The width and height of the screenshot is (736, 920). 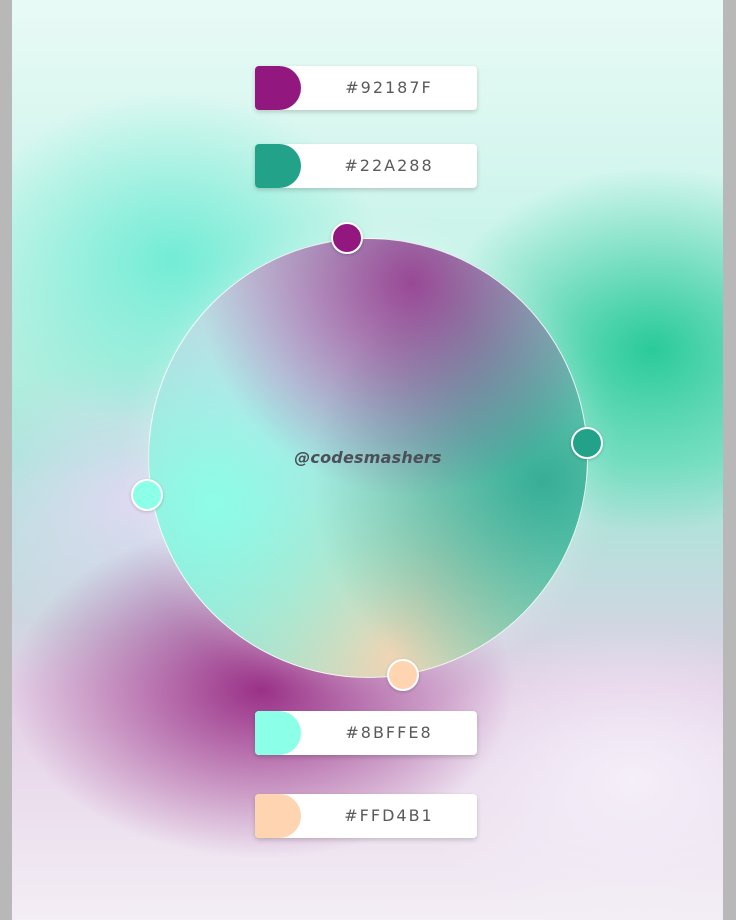 I want to click on hex-label-peach: #FFD4B1, so click(x=389, y=815).